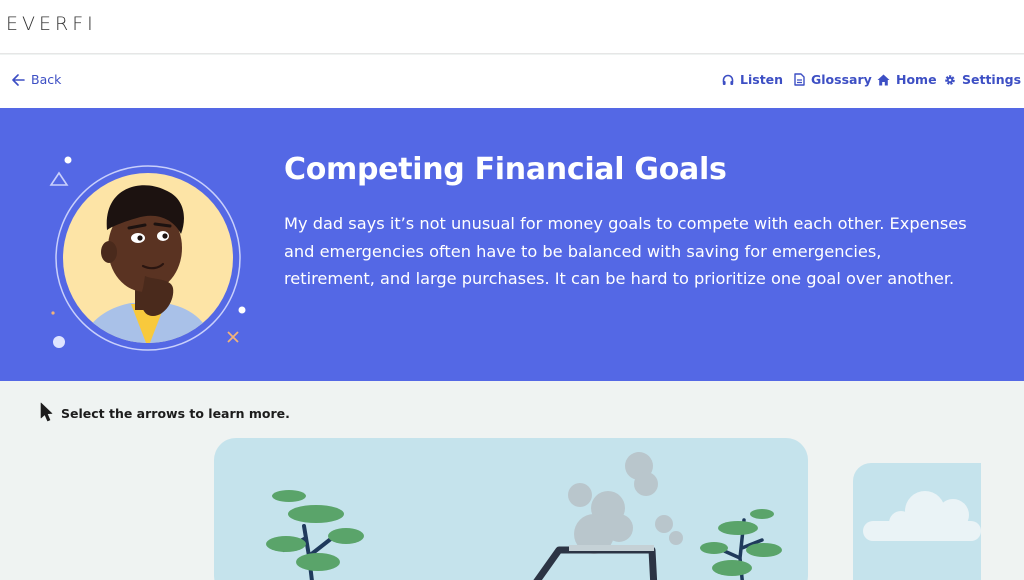 This screenshot has width=1024, height=580. I want to click on listen-label: Listen, so click(762, 79).